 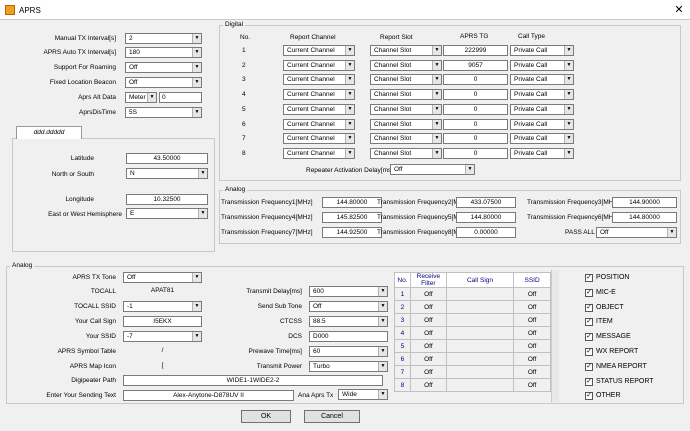 What do you see at coordinates (141, 97) in the screenshot?
I see `basic-select: Meter ▼` at bounding box center [141, 97].